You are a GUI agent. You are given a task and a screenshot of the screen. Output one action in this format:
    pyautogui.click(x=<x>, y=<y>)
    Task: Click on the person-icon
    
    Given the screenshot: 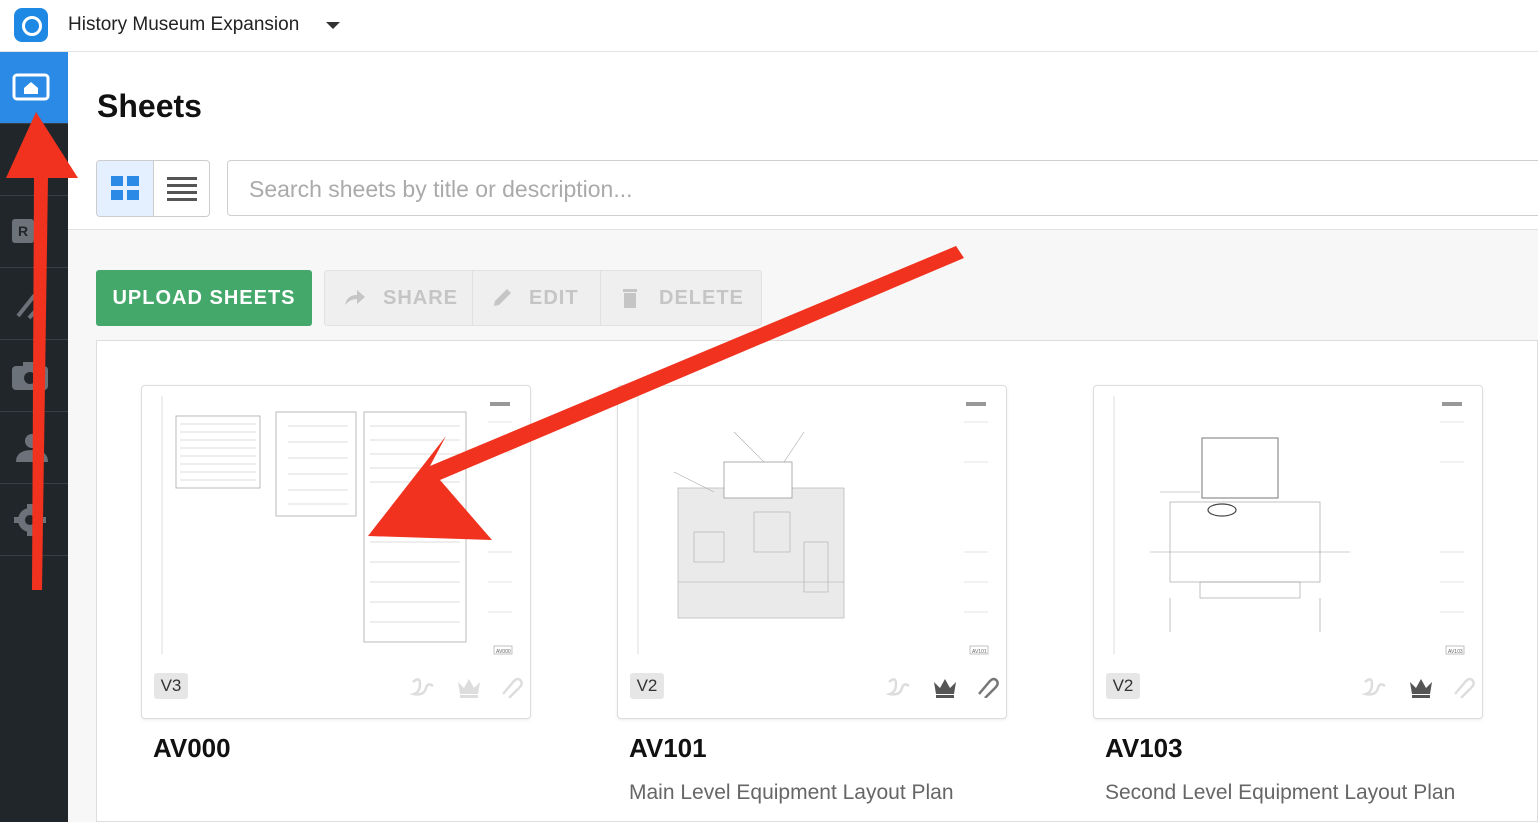 What is the action you would take?
    pyautogui.click(x=32, y=448)
    